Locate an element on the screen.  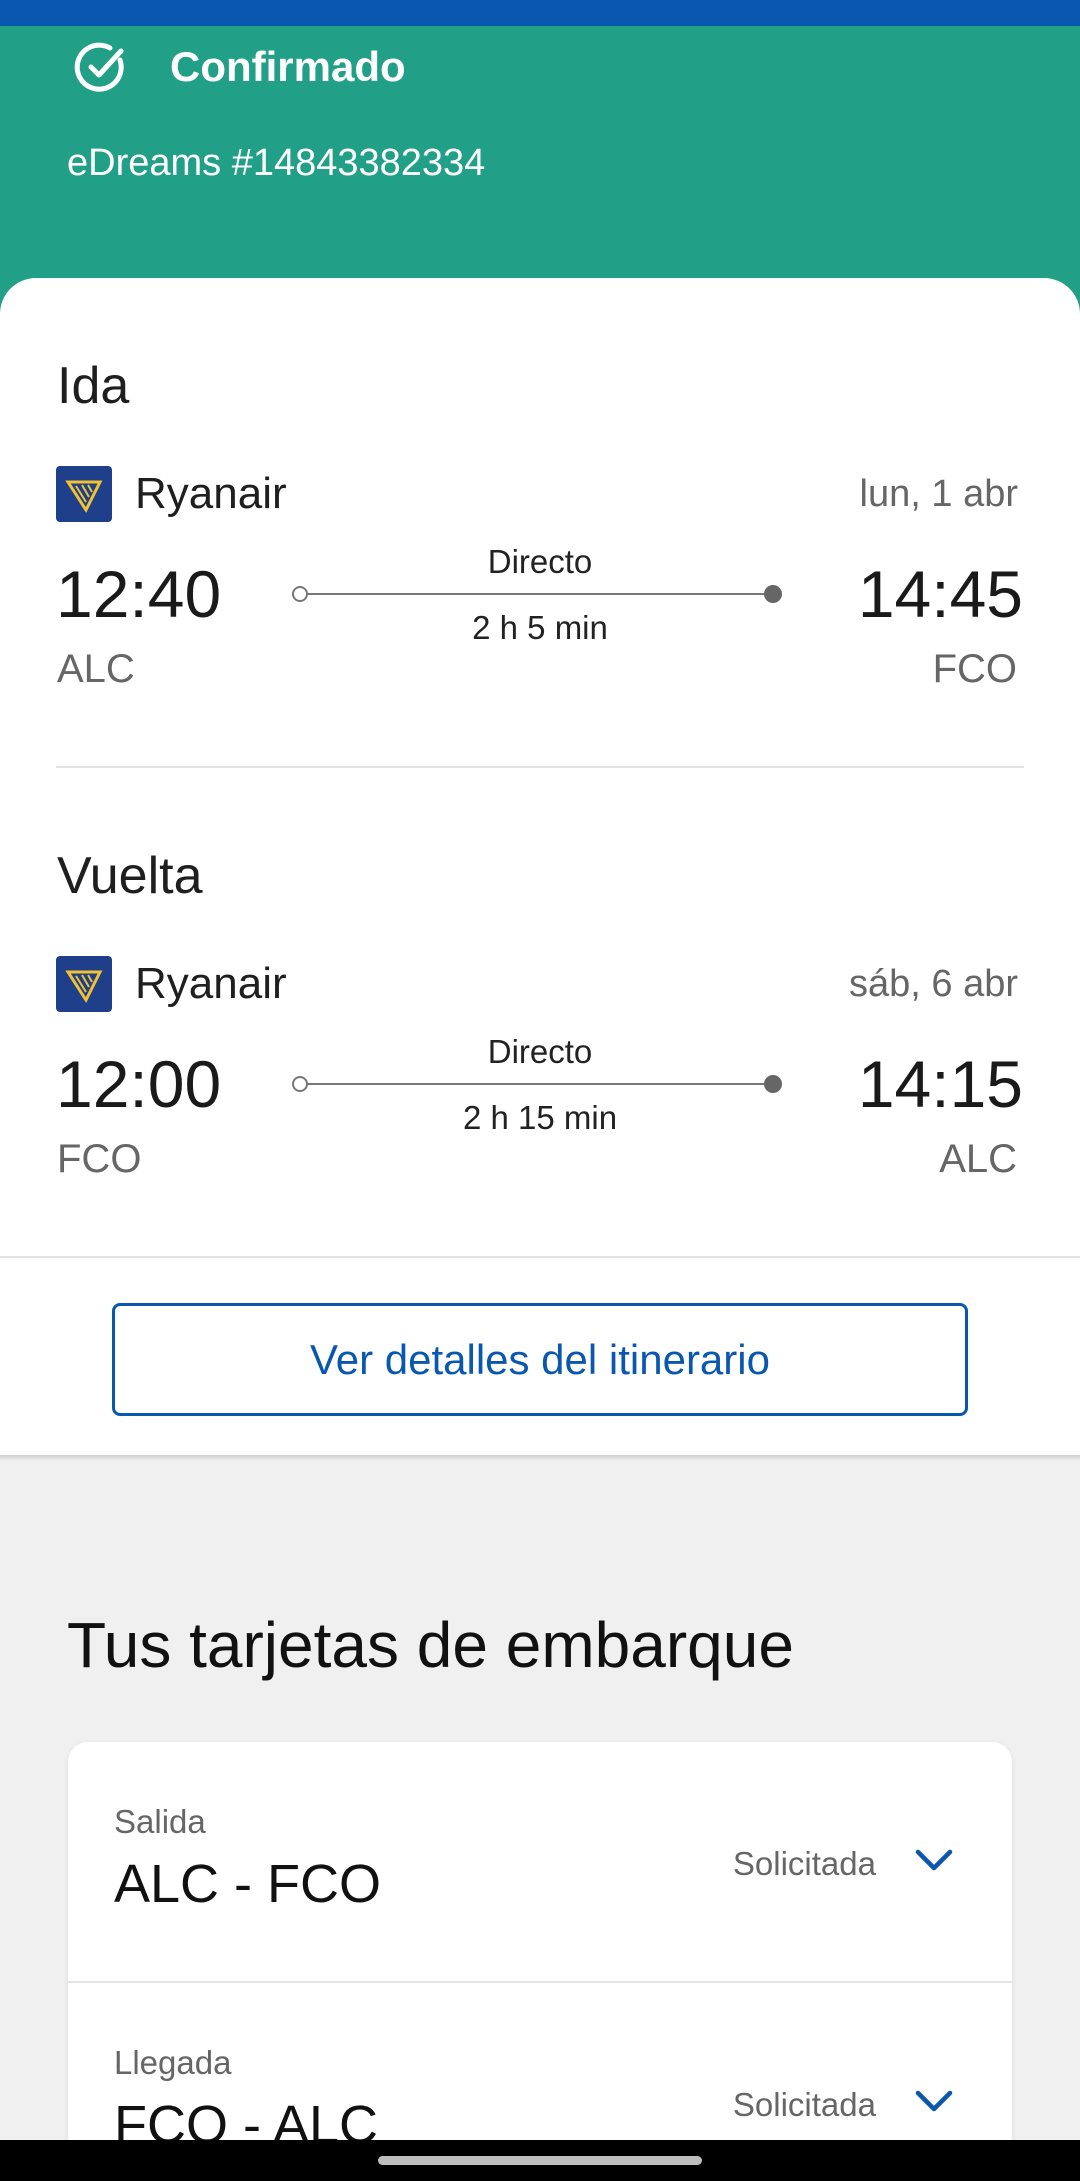
duration-label: 2 h 15 min is located at coordinates (540, 1117).